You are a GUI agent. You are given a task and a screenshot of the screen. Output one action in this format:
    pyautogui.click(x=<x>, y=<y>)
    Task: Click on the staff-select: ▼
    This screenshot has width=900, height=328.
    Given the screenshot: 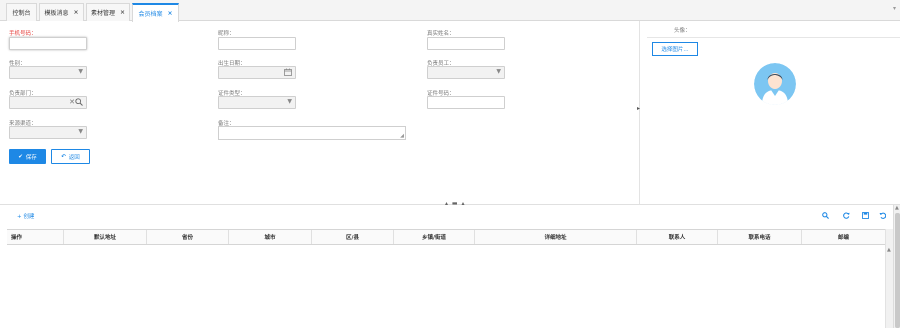 What is the action you would take?
    pyautogui.click(x=466, y=72)
    